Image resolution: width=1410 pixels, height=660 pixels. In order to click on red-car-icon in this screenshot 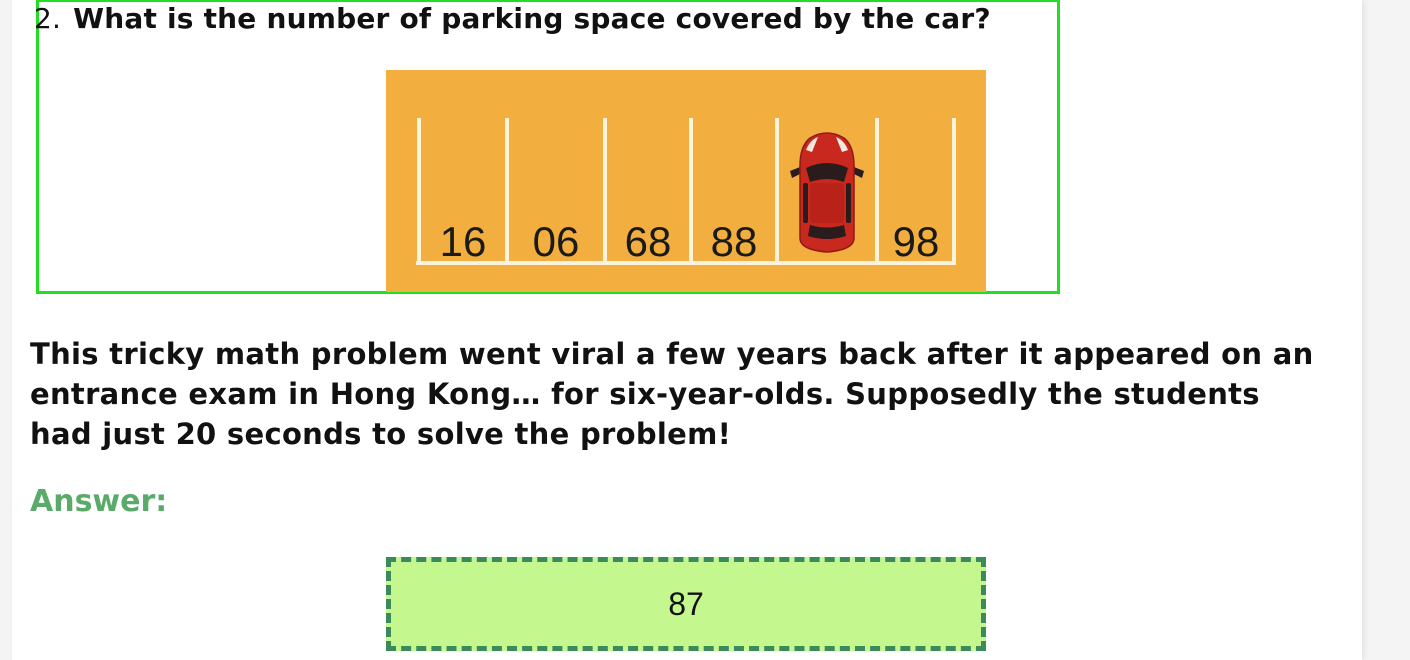, I will do `click(827, 192)`.